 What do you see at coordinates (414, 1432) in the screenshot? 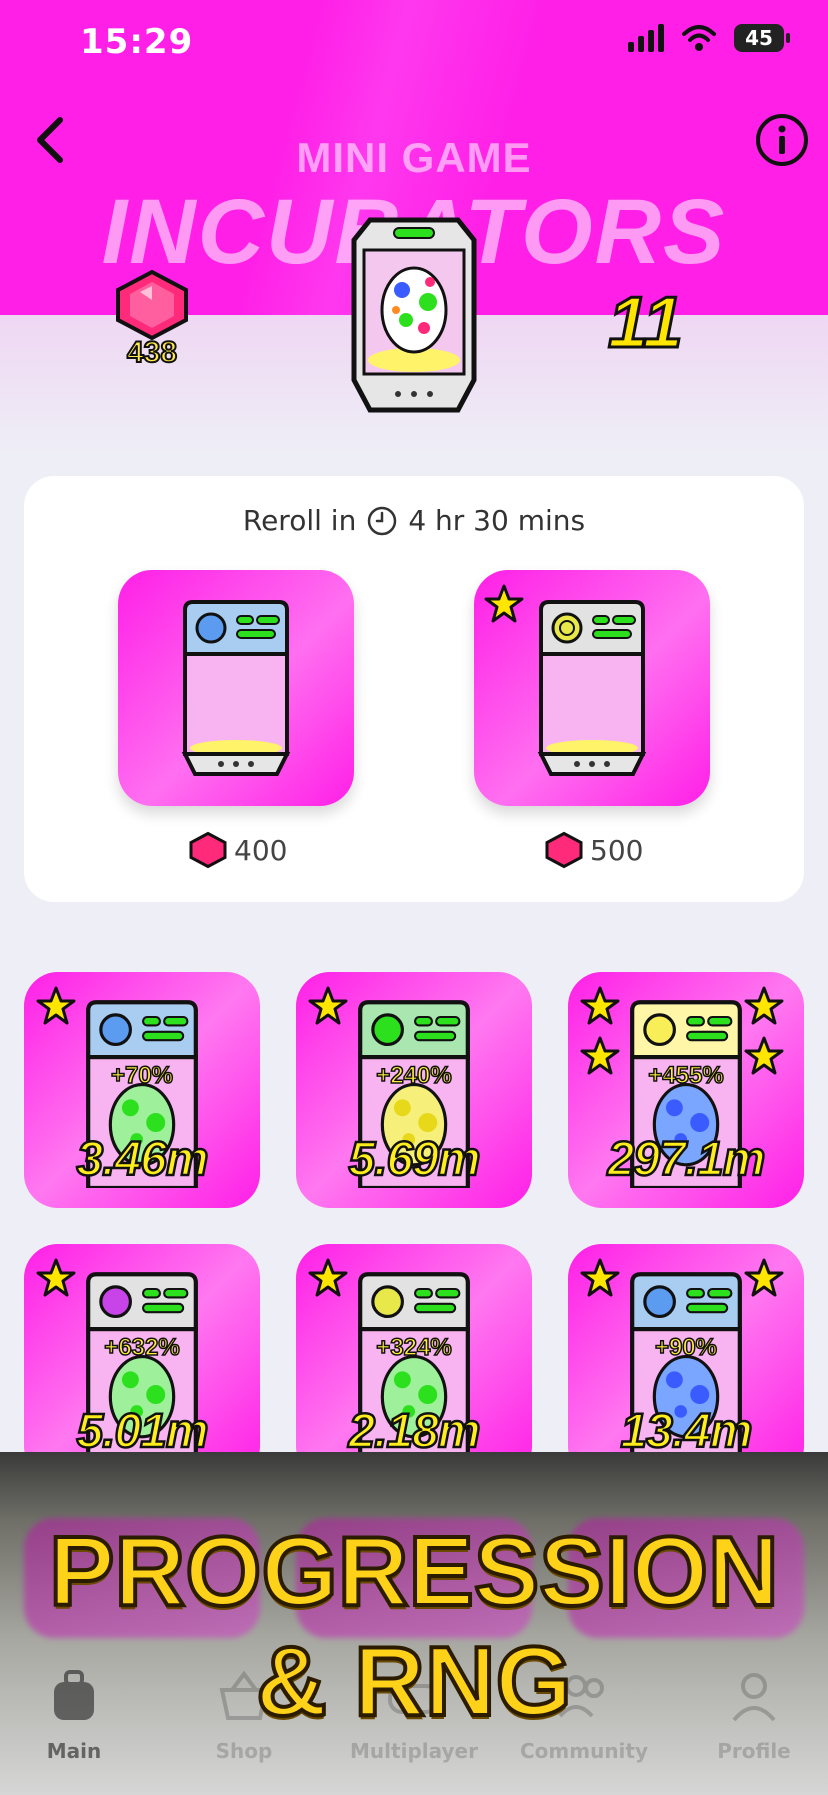
I see `incubator-value: 2.18m` at bounding box center [414, 1432].